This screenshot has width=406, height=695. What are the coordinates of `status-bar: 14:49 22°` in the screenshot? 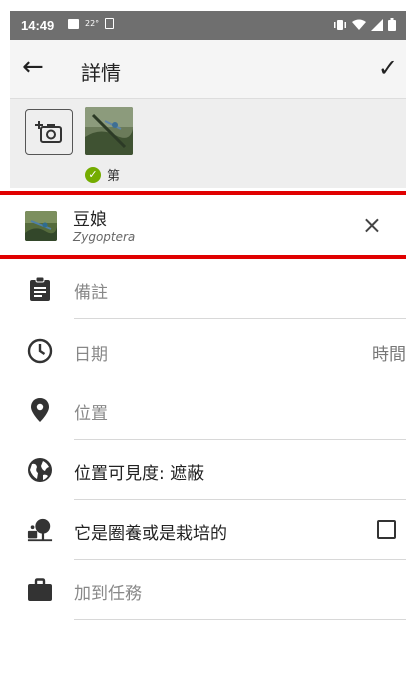 It's located at (208, 25).